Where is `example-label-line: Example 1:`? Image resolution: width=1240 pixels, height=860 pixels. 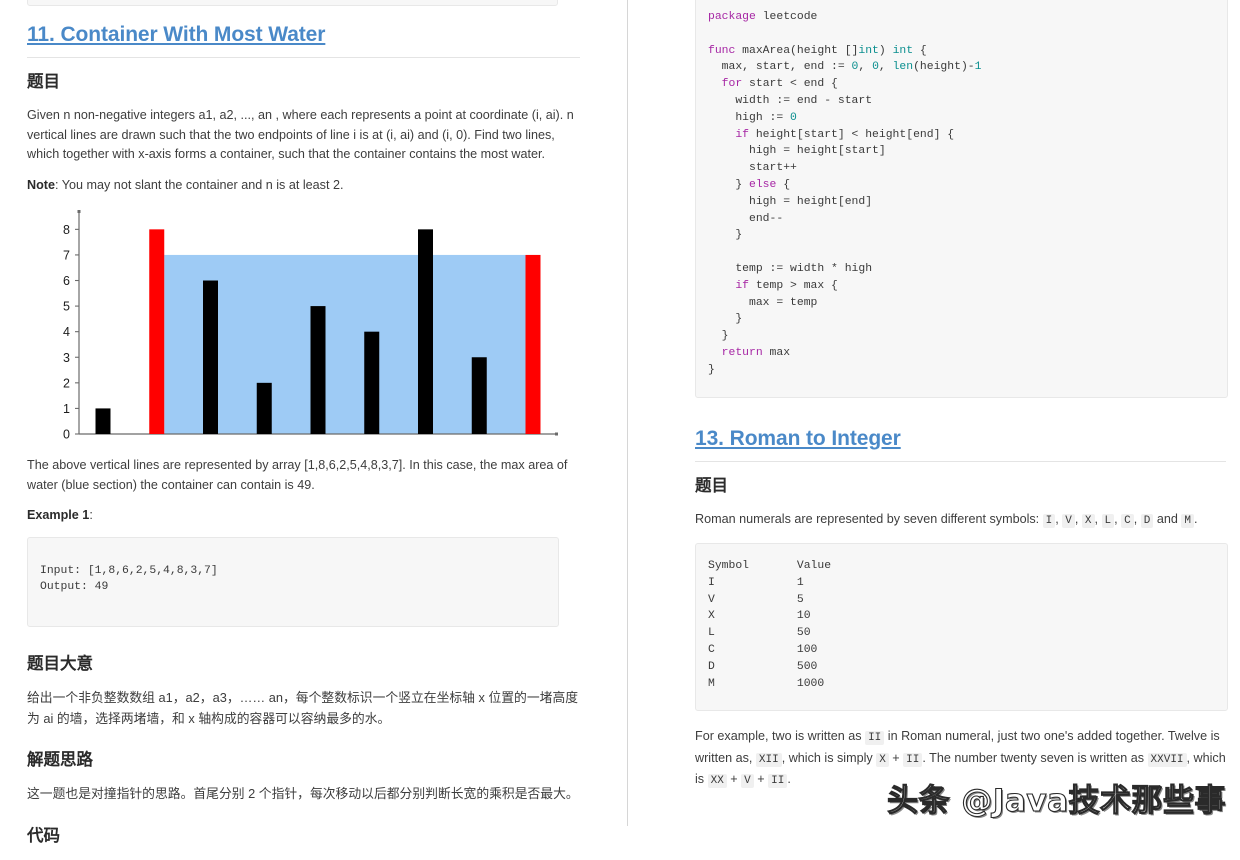
example-label-line: Example 1: is located at coordinates (303, 516).